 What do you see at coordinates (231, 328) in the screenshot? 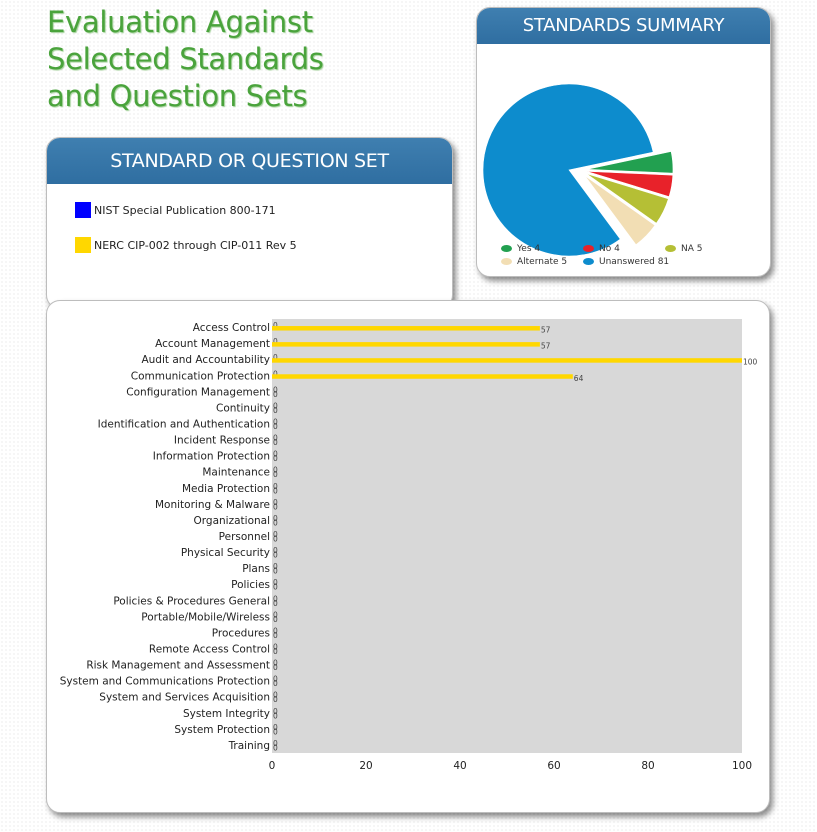
I see `category-label: Access Control` at bounding box center [231, 328].